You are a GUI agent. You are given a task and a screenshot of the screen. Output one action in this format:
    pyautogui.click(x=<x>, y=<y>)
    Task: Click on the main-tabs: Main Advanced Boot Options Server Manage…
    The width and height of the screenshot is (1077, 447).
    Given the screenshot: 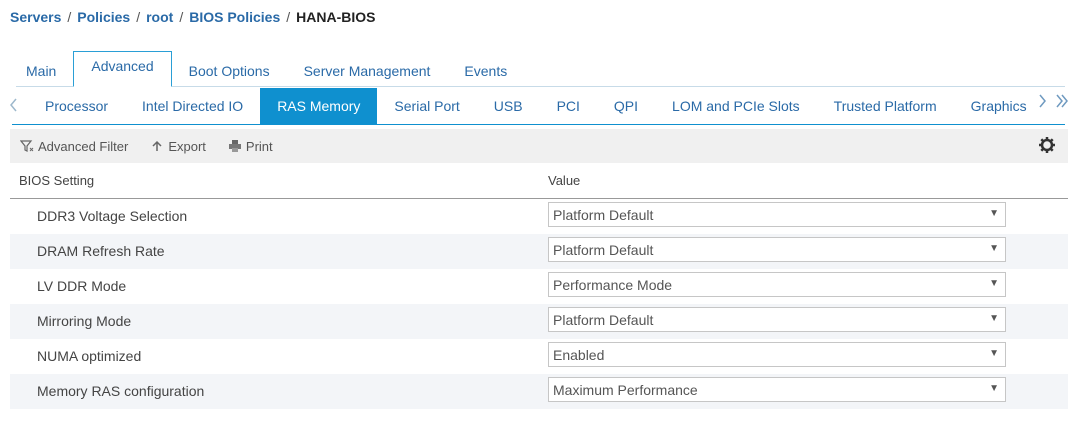 What is the action you would take?
    pyautogui.click(x=270, y=69)
    